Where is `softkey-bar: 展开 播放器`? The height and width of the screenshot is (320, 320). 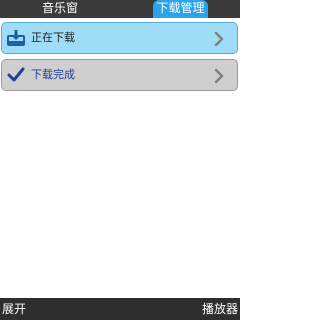
softkey-bar: 展开 播放器 is located at coordinates (120, 309).